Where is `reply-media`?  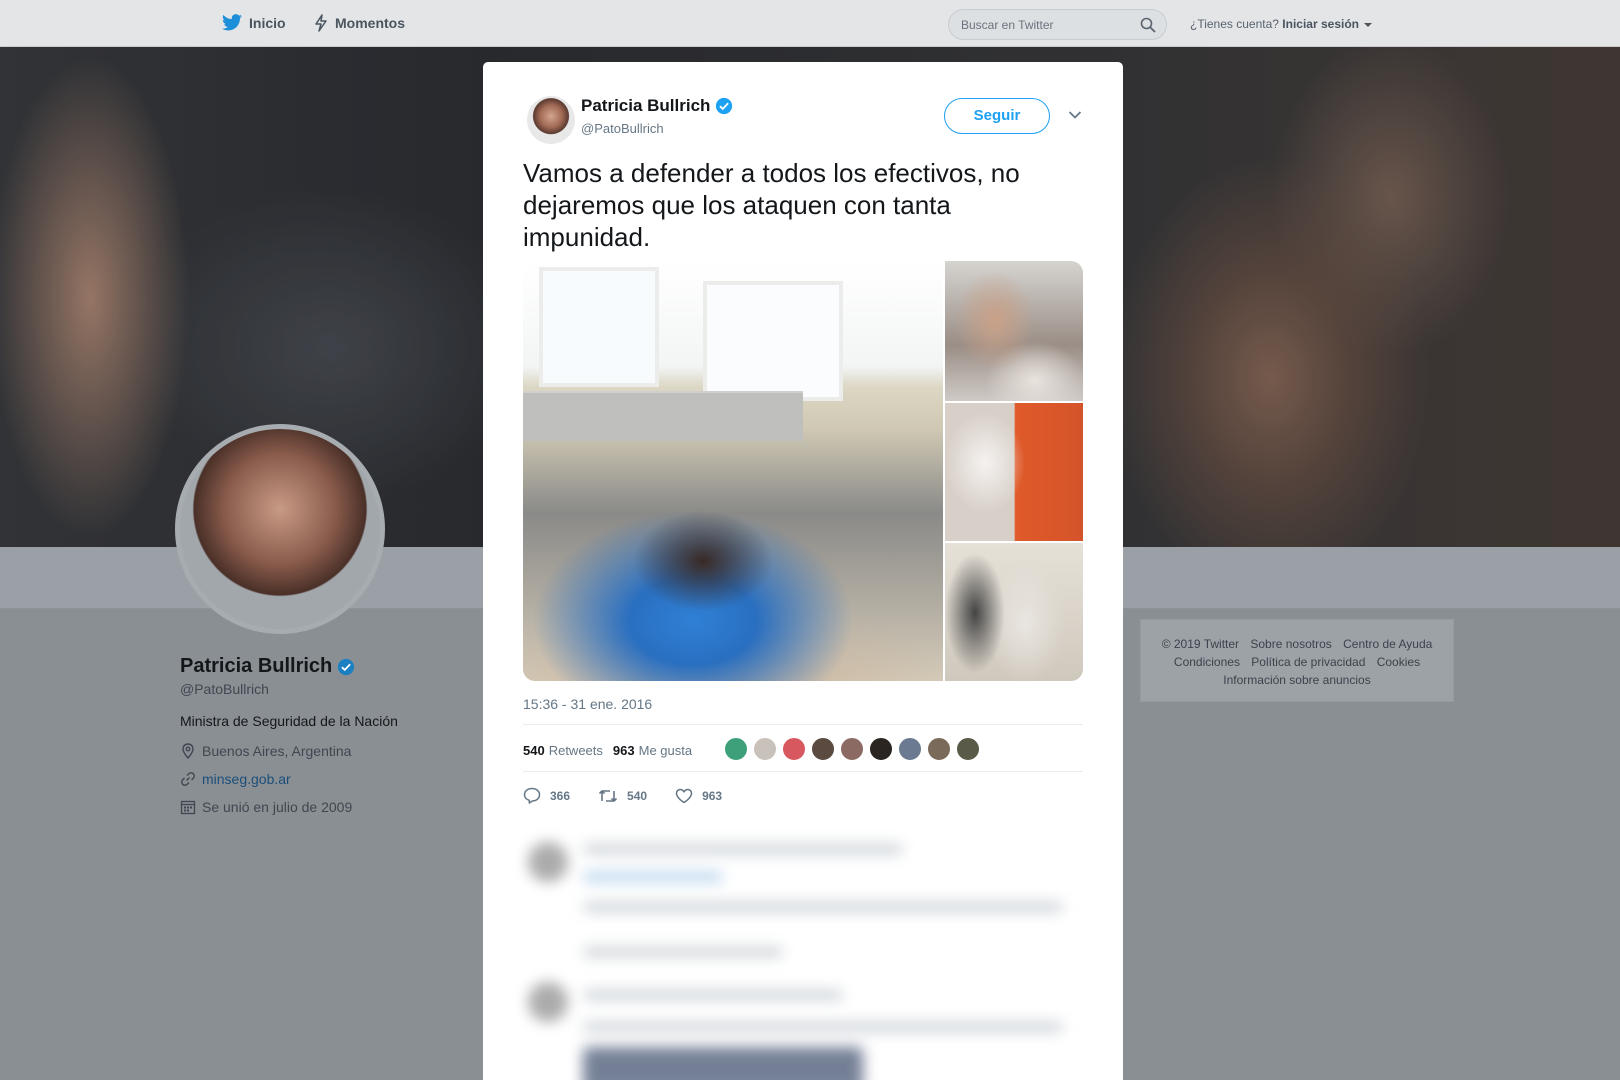 reply-media is located at coordinates (723, 1063).